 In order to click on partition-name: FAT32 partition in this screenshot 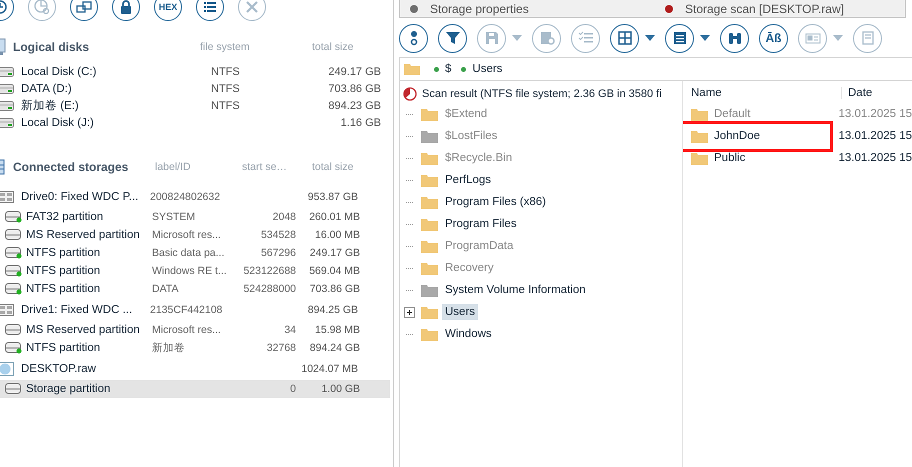, I will do `click(65, 217)`.